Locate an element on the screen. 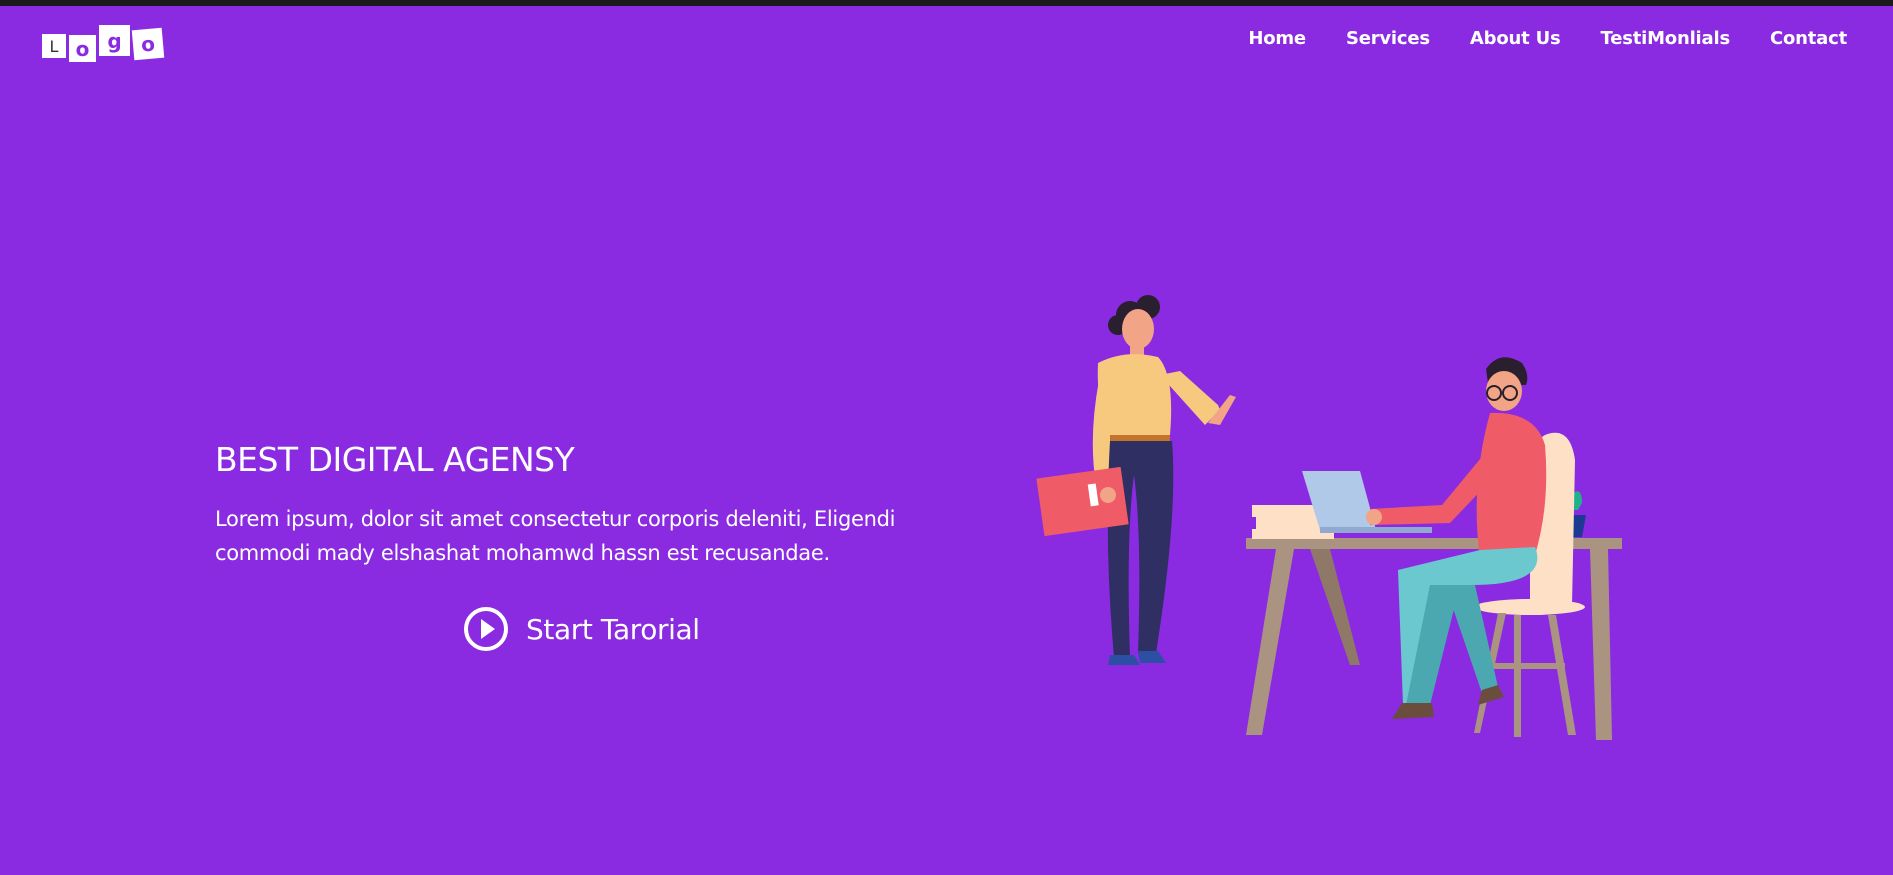 The image size is (1893, 875). nav-home: Home is located at coordinates (1277, 38).